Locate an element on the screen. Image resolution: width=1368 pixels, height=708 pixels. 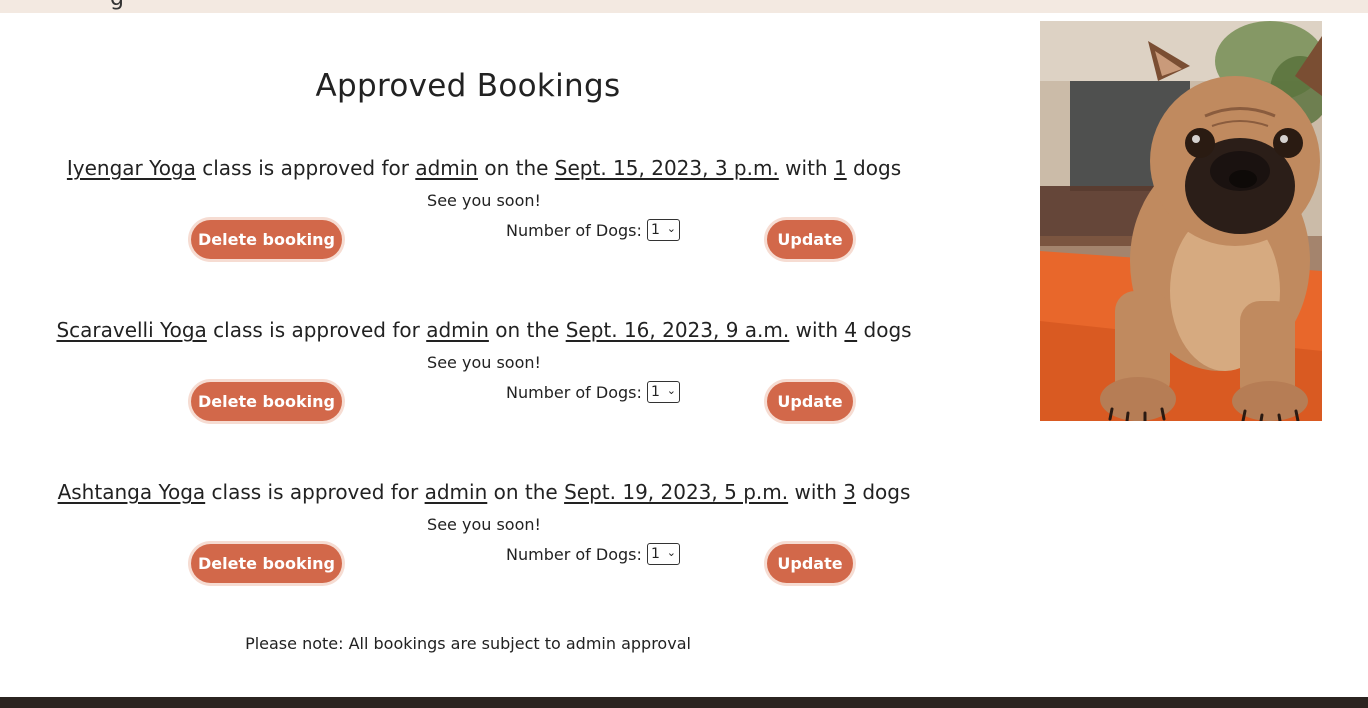
dogs-count-link: 3 is located at coordinates (849, 492).